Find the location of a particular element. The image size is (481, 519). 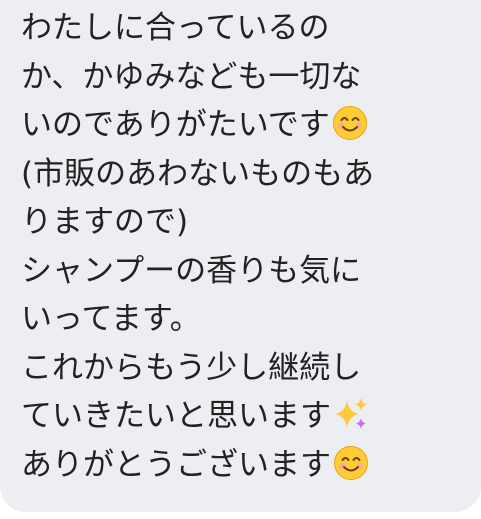

message-text: いってます。 is located at coordinates (111, 319).